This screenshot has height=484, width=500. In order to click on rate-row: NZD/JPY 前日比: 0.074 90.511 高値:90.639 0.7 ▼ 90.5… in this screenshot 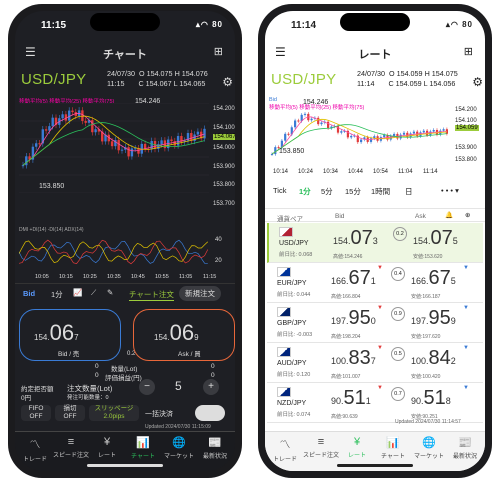, I will do `click(375, 403)`.